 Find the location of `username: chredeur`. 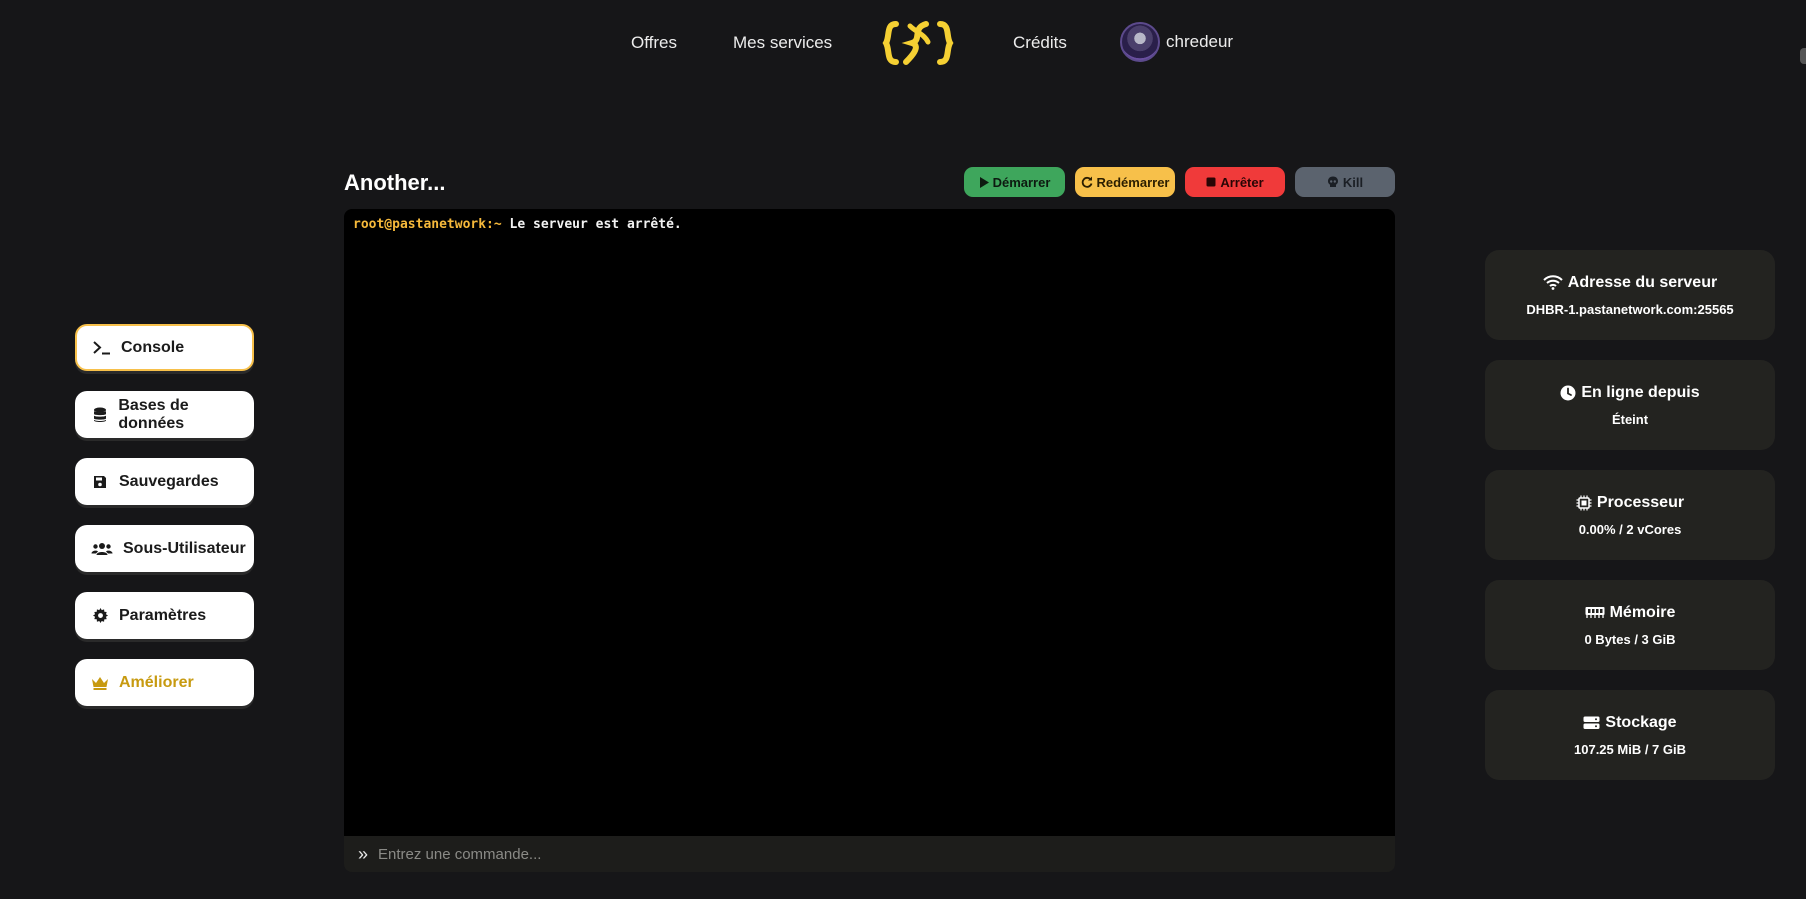

username: chredeur is located at coordinates (1200, 41).